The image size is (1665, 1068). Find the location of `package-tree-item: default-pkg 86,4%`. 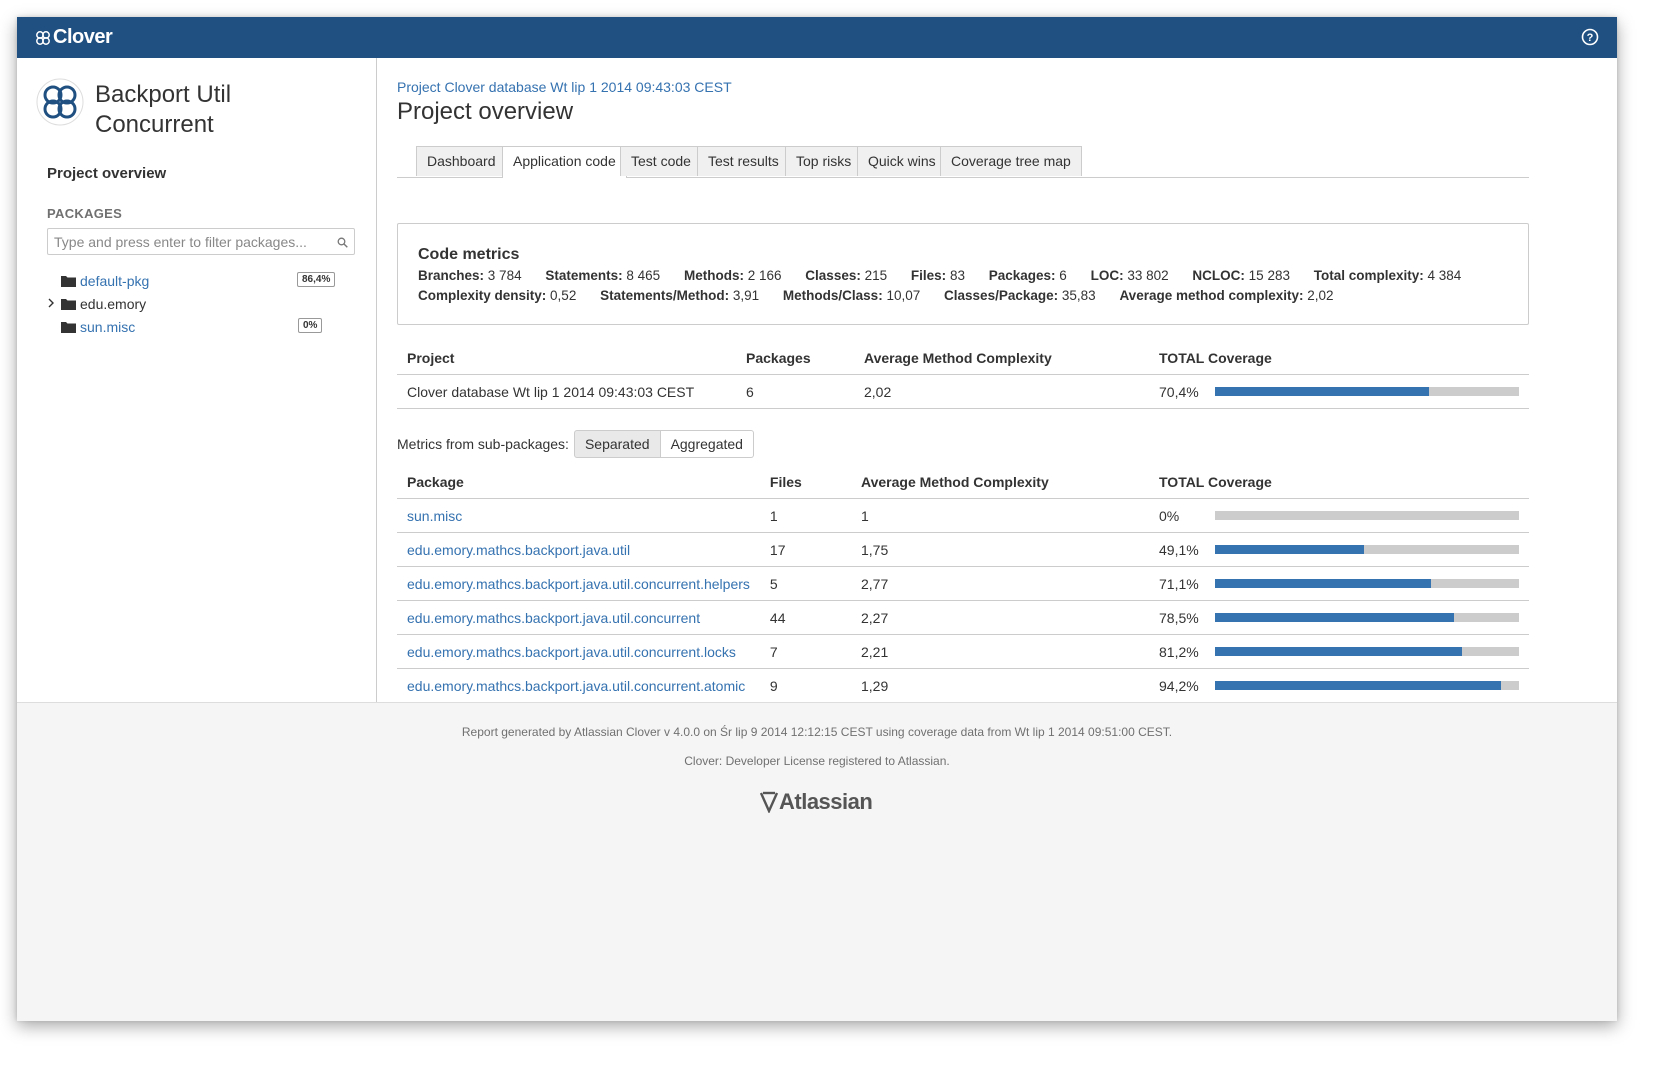

package-tree-item: default-pkg 86,4% is located at coordinates (197, 282).